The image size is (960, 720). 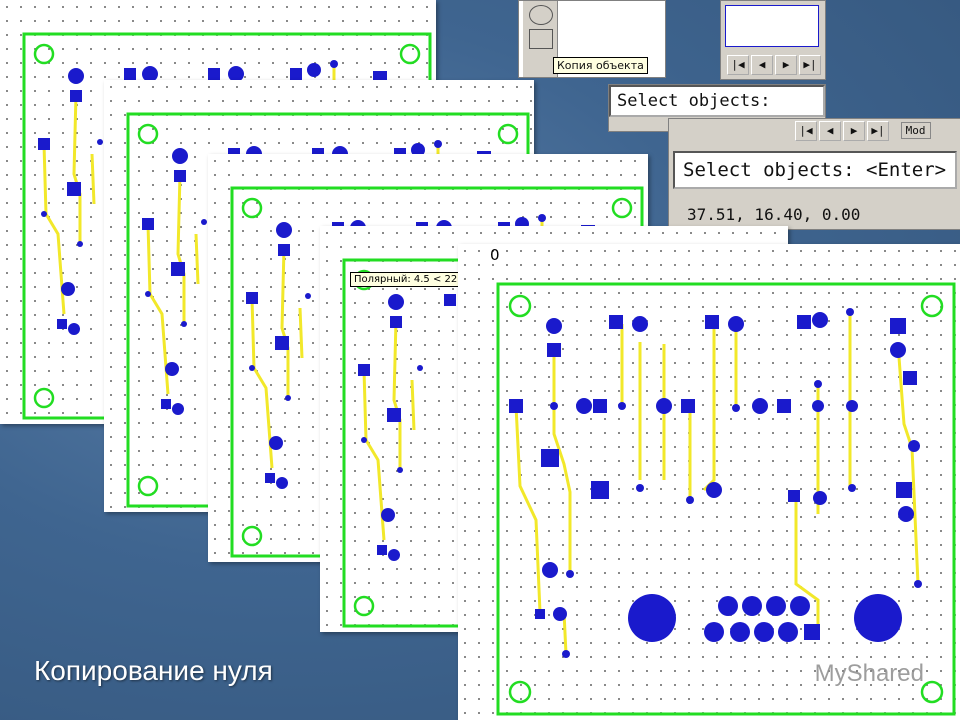 What do you see at coordinates (717, 101) in the screenshot?
I see `command-prompt-1: Select objects:` at bounding box center [717, 101].